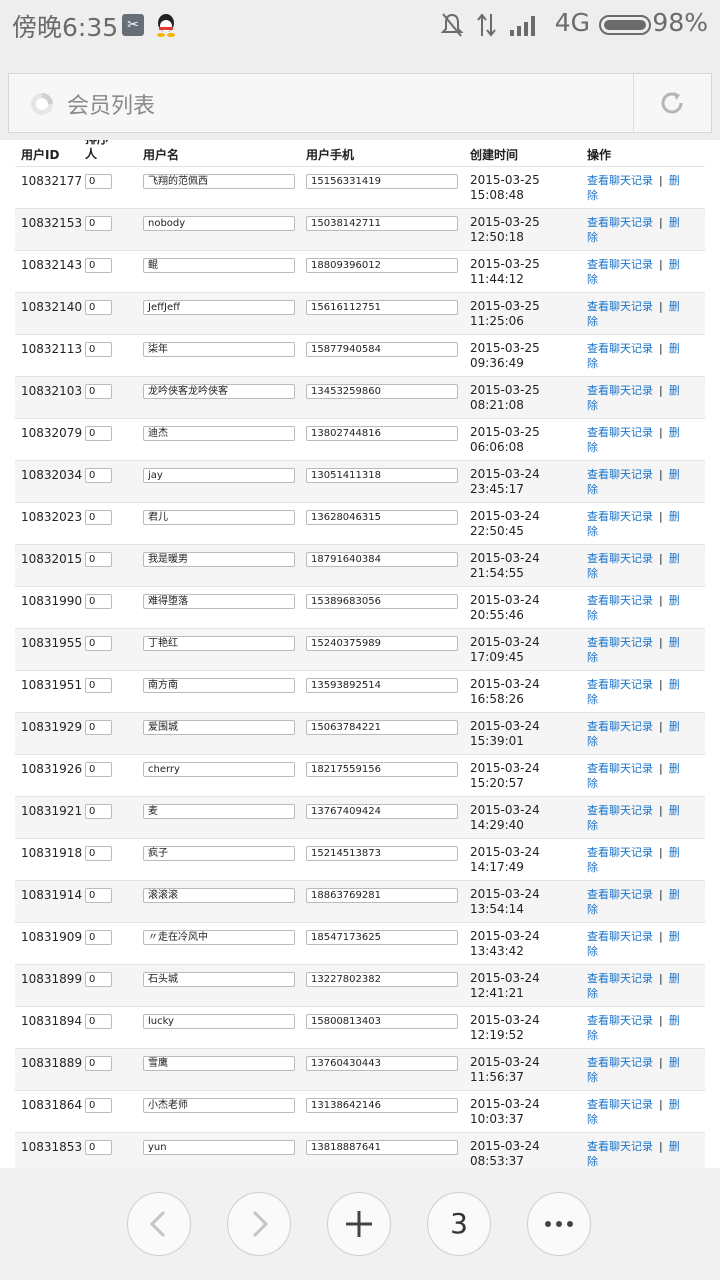  I want to click on phone-input: 15214513873, so click(382, 853).